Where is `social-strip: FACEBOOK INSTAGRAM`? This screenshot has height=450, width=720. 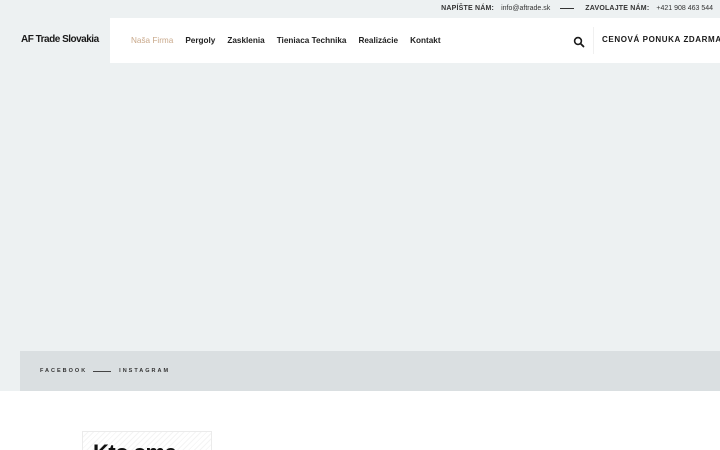
social-strip: FACEBOOK INSTAGRAM is located at coordinates (370, 371).